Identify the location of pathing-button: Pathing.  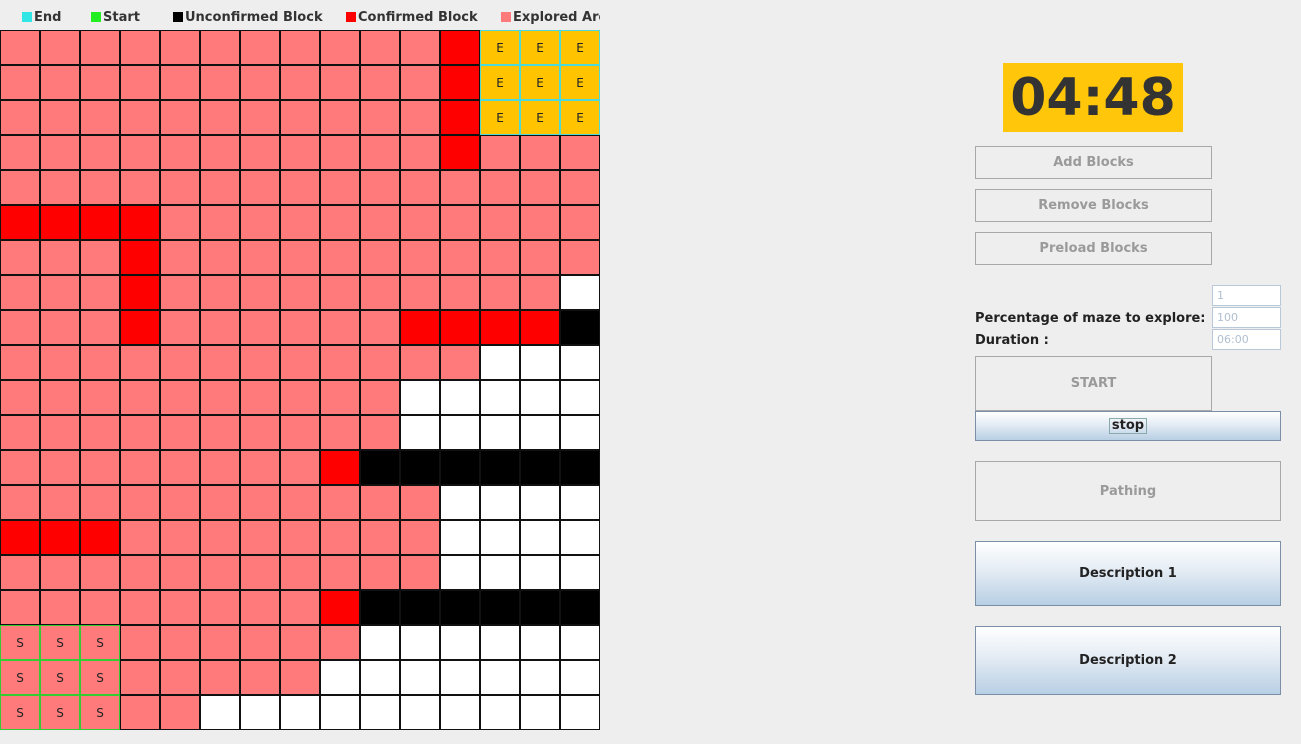
(1128, 491).